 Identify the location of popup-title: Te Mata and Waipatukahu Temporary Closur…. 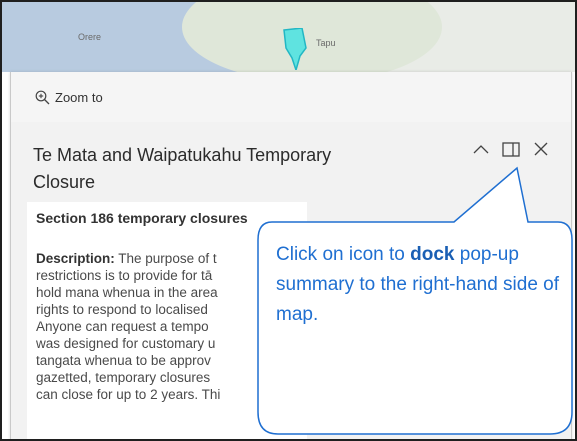
(182, 168).